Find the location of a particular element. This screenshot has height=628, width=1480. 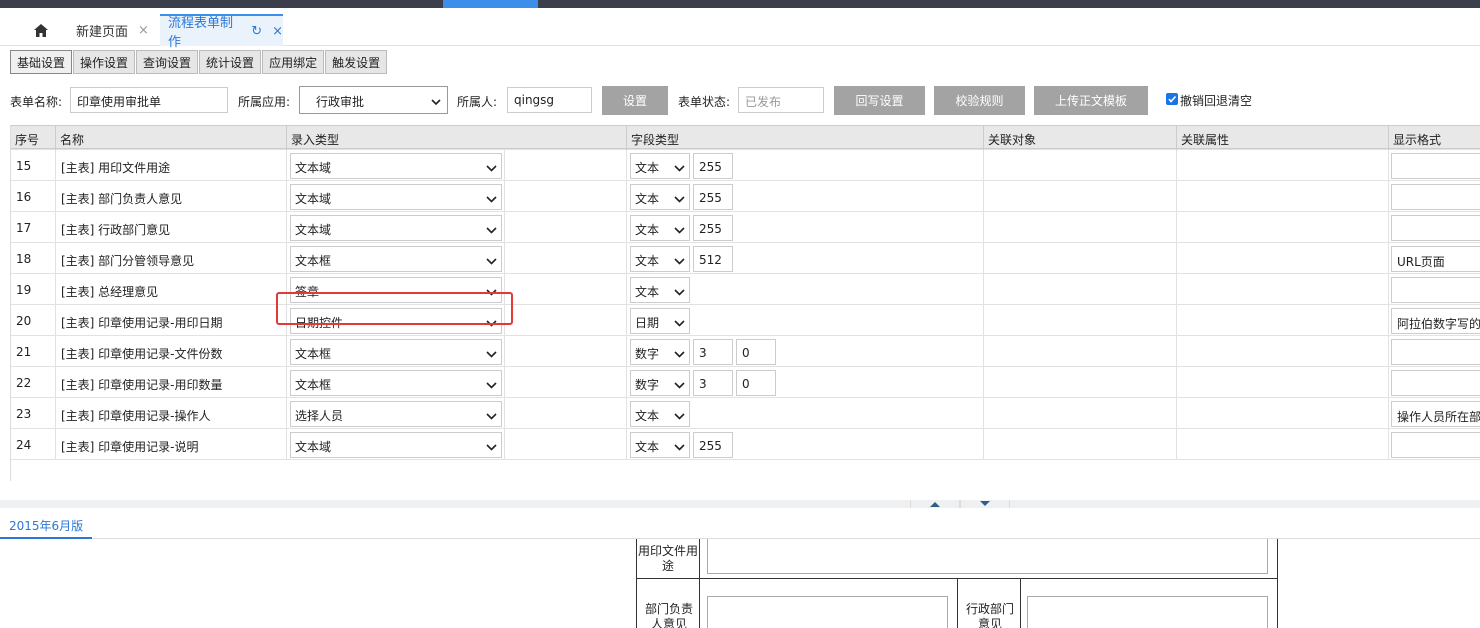

splitter is located at coordinates (740, 504).